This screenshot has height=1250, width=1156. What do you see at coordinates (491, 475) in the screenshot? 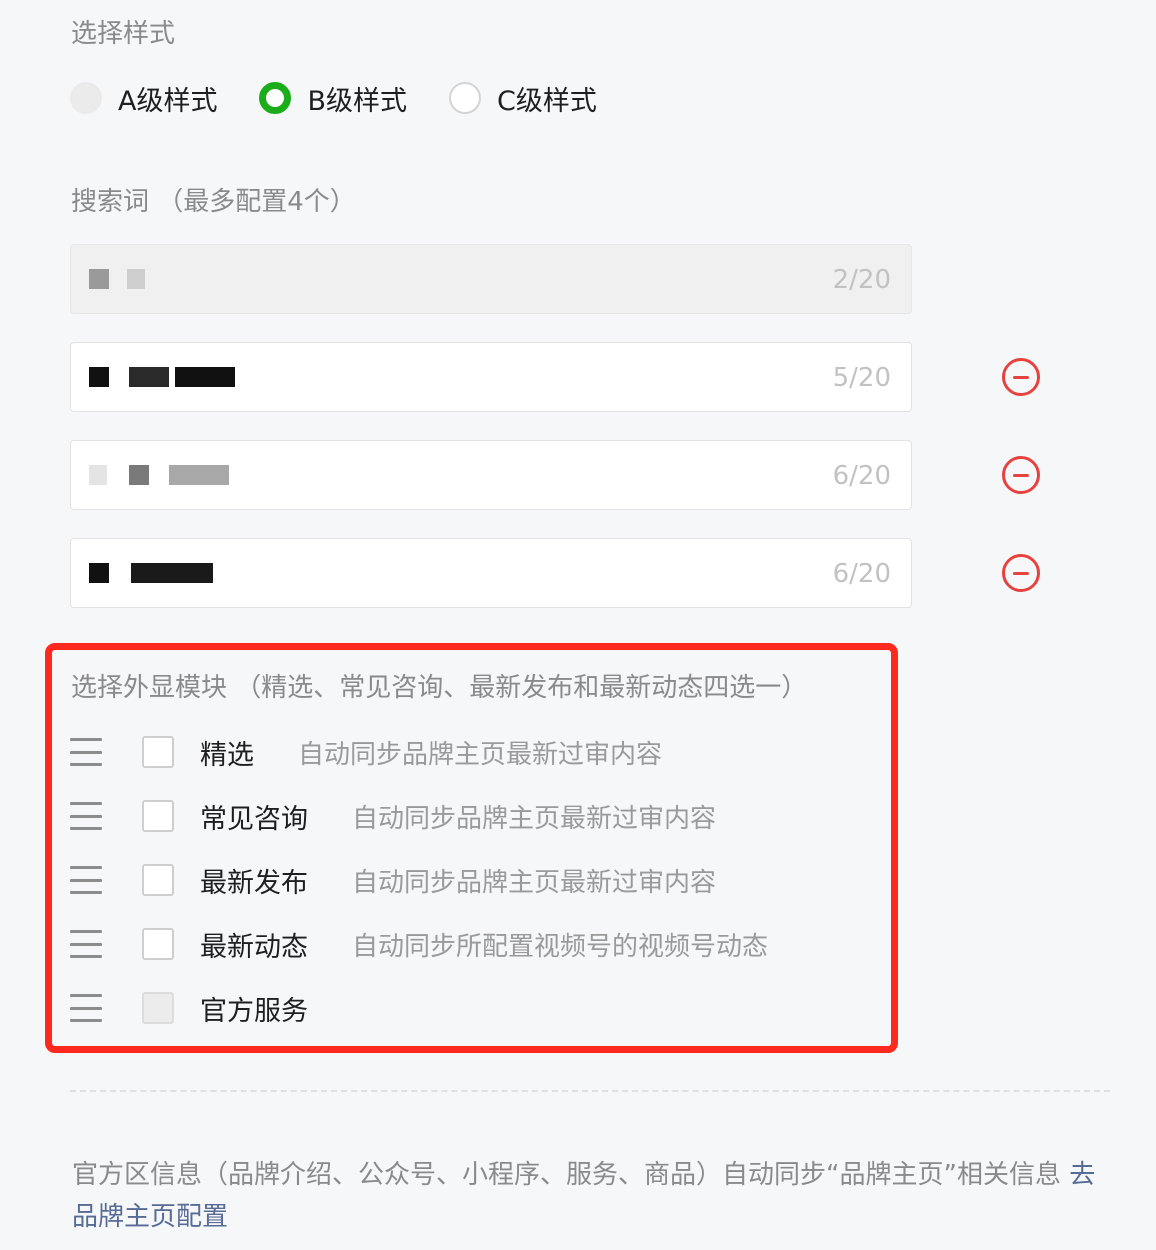
I see `keyword-input-3: 6/20` at bounding box center [491, 475].